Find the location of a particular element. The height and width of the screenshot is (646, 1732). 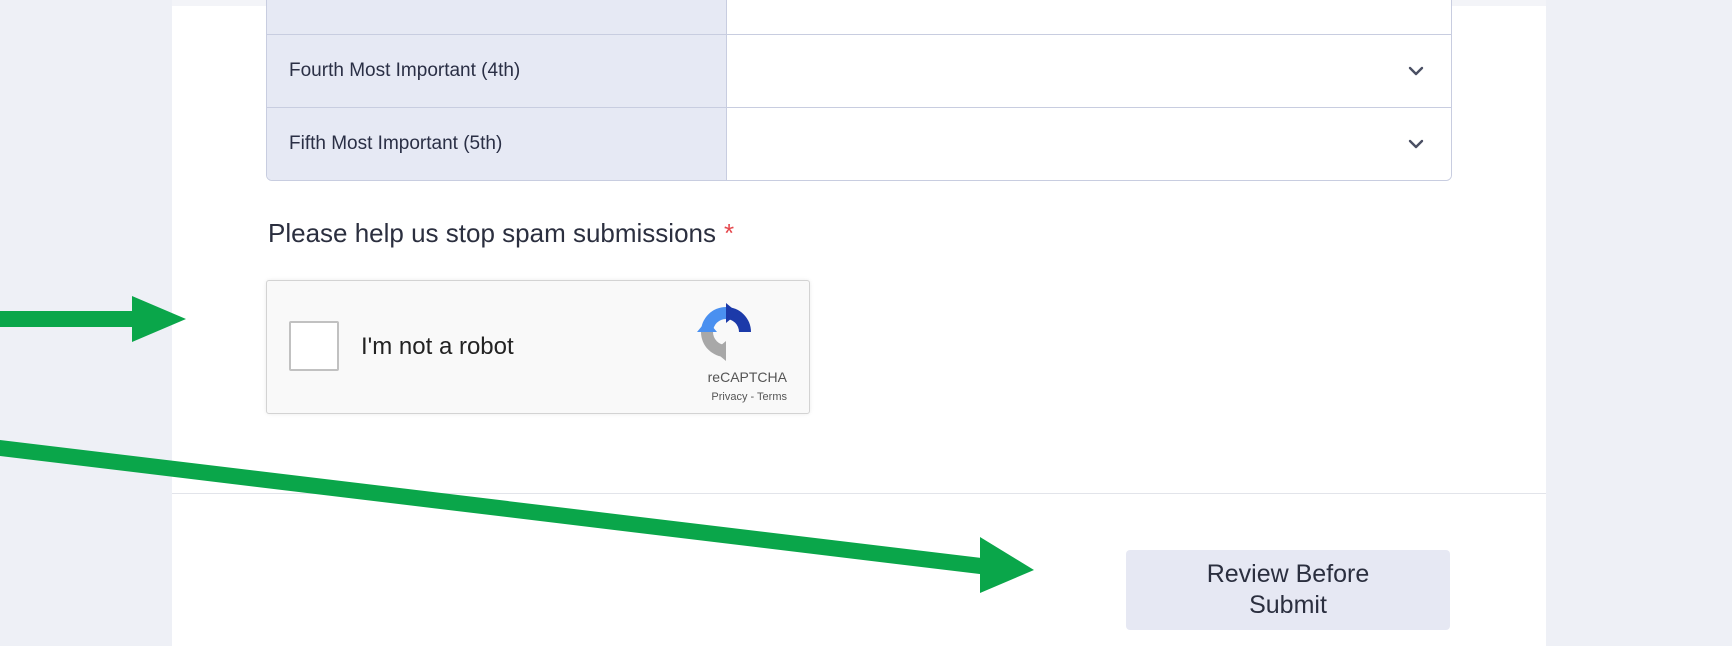

ranking-row-label: Fifth Most Important (5th) is located at coordinates (497, 144).